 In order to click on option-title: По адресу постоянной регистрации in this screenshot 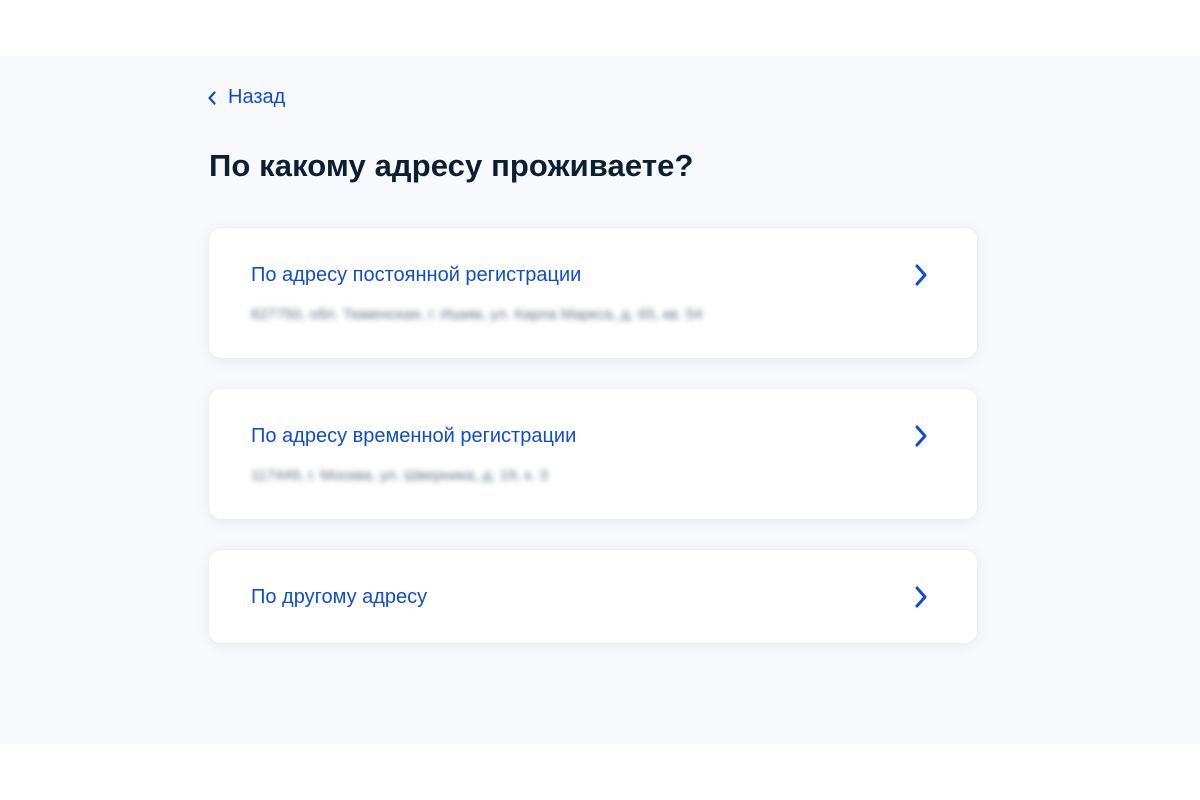, I will do `click(416, 275)`.